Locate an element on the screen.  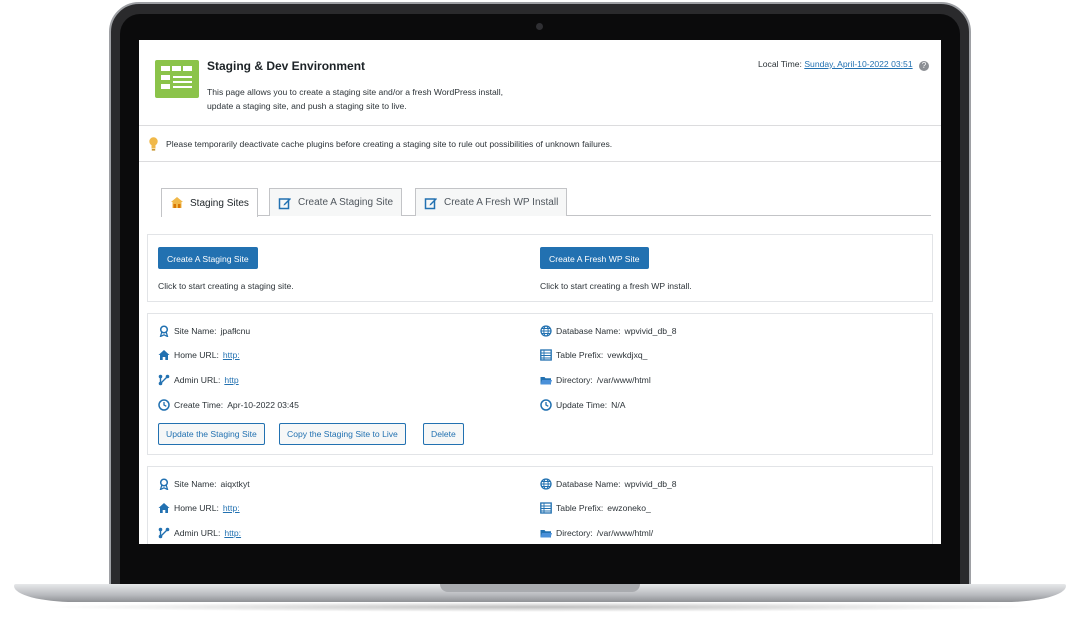
tab-create-fresh: Create A Fresh WP Install is located at coordinates (491, 202).